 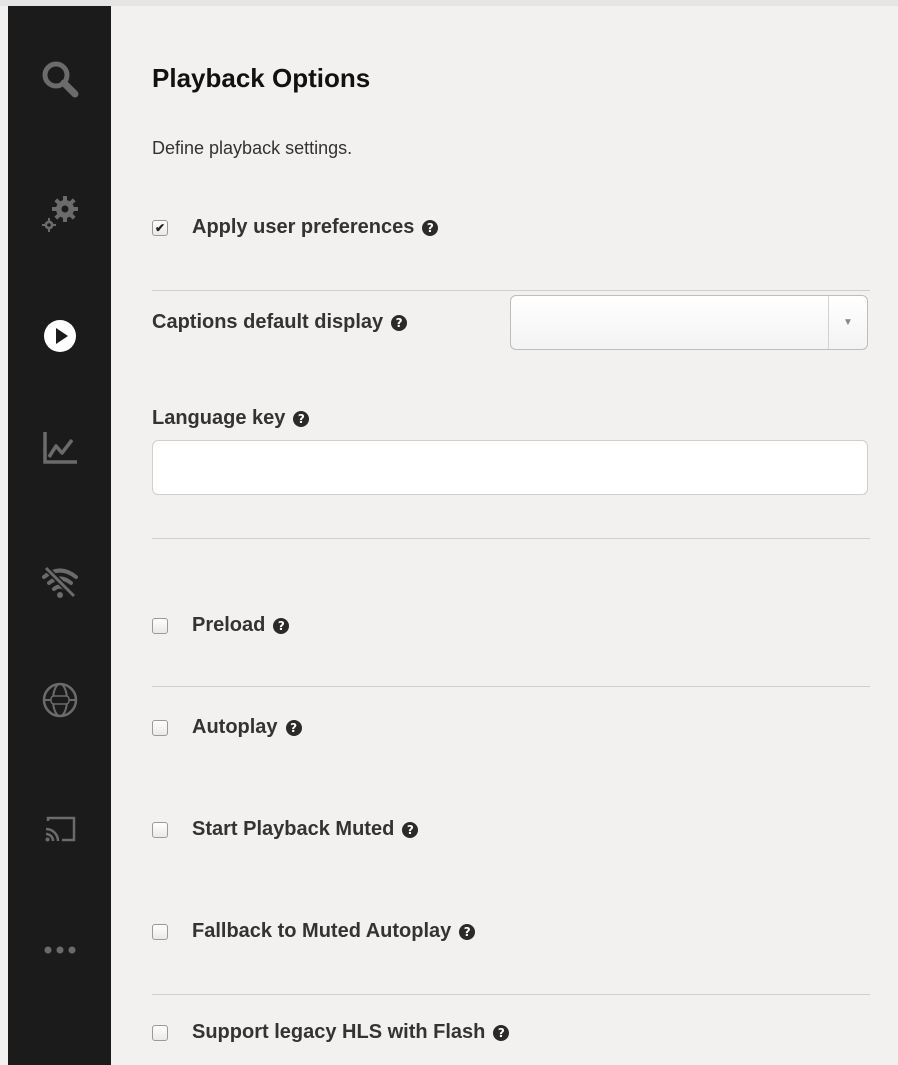 I want to click on autoplay-row: Autoplay ?, so click(x=227, y=727).